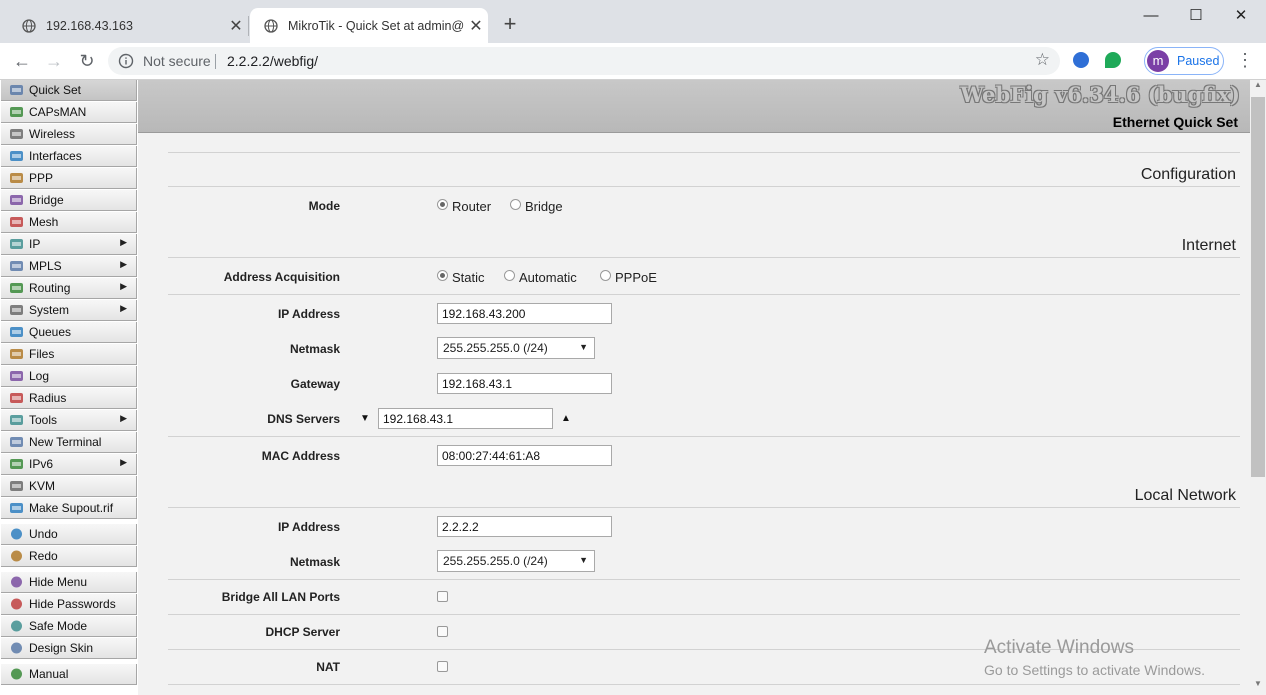  Describe the element at coordinates (442, 596) in the screenshot. I see `bridge-all-lan-ports-checkbox` at that location.